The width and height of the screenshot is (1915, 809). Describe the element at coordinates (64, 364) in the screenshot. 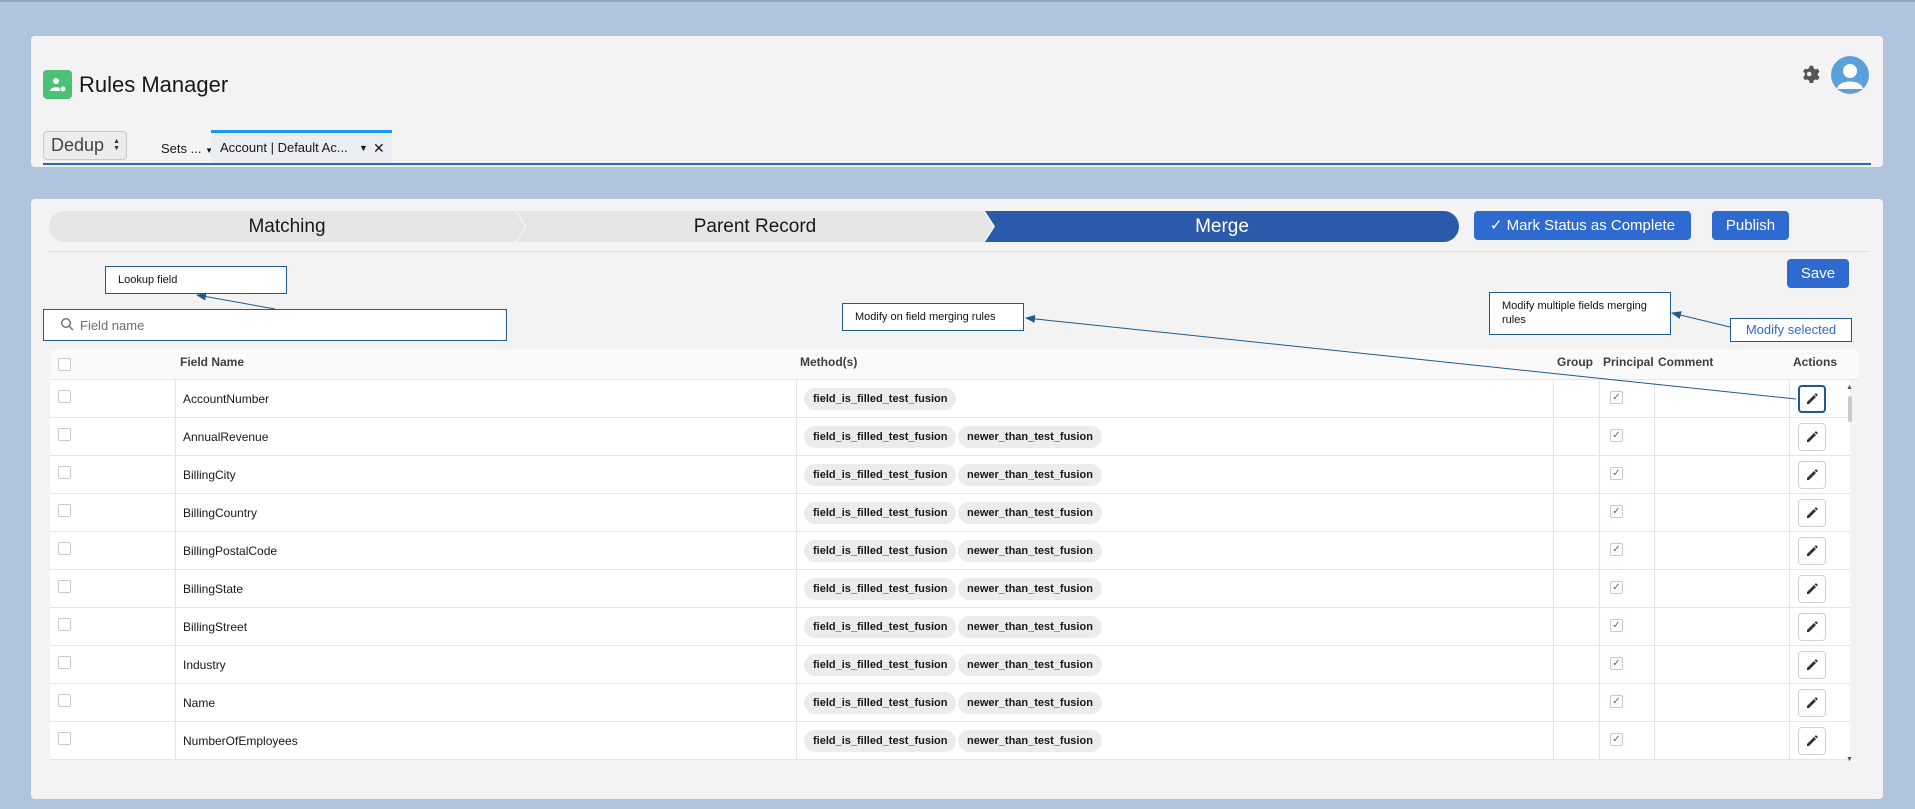

I see `select-all-checkbox` at that location.